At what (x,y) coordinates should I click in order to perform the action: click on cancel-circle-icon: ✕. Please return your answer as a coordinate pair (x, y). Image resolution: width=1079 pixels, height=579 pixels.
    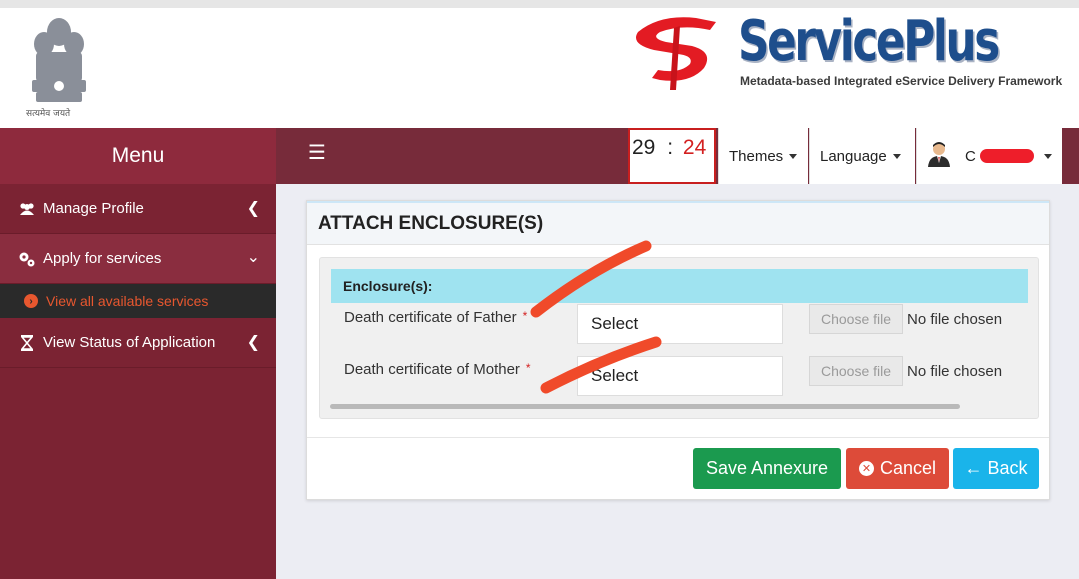
    Looking at the image, I should click on (866, 468).